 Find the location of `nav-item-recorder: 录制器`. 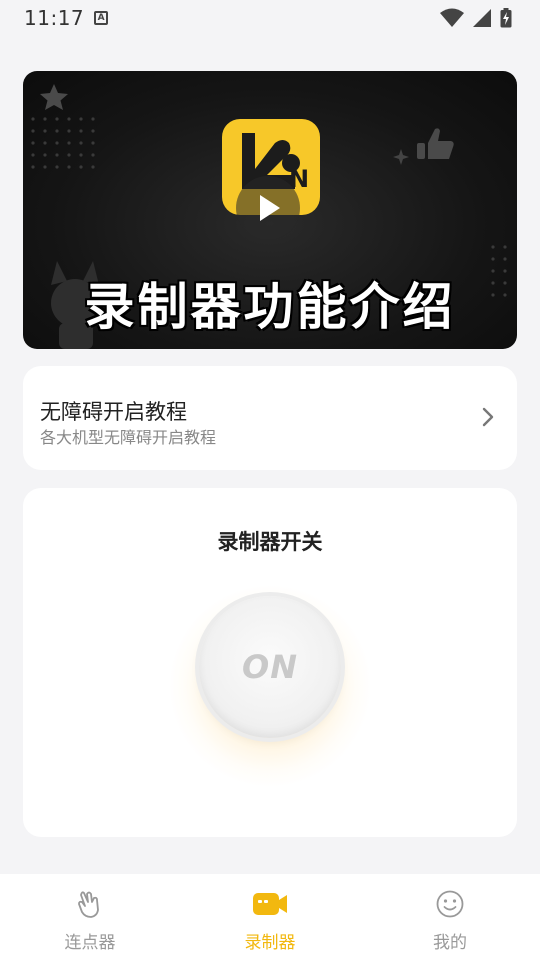

nav-item-recorder: 录制器 is located at coordinates (270, 917).